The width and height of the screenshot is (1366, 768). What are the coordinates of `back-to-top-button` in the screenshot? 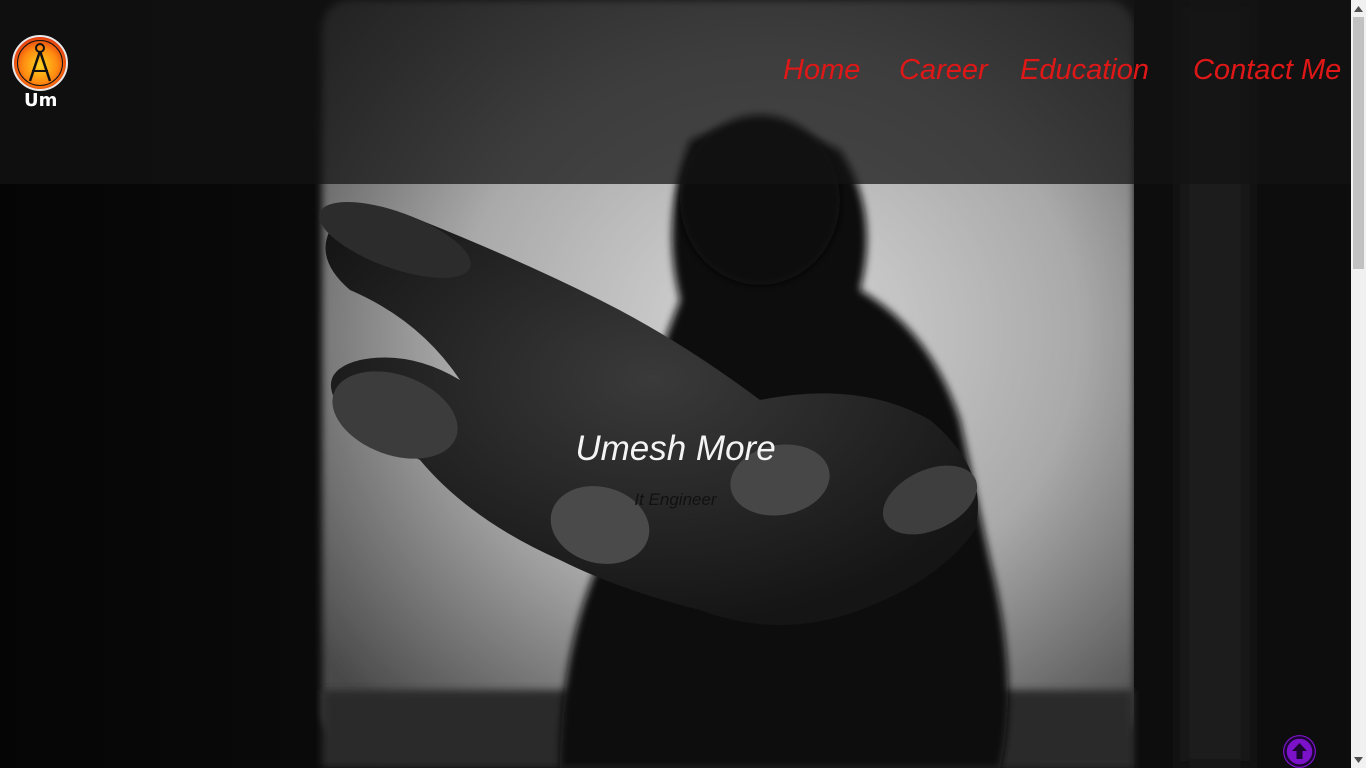 It's located at (1299, 751).